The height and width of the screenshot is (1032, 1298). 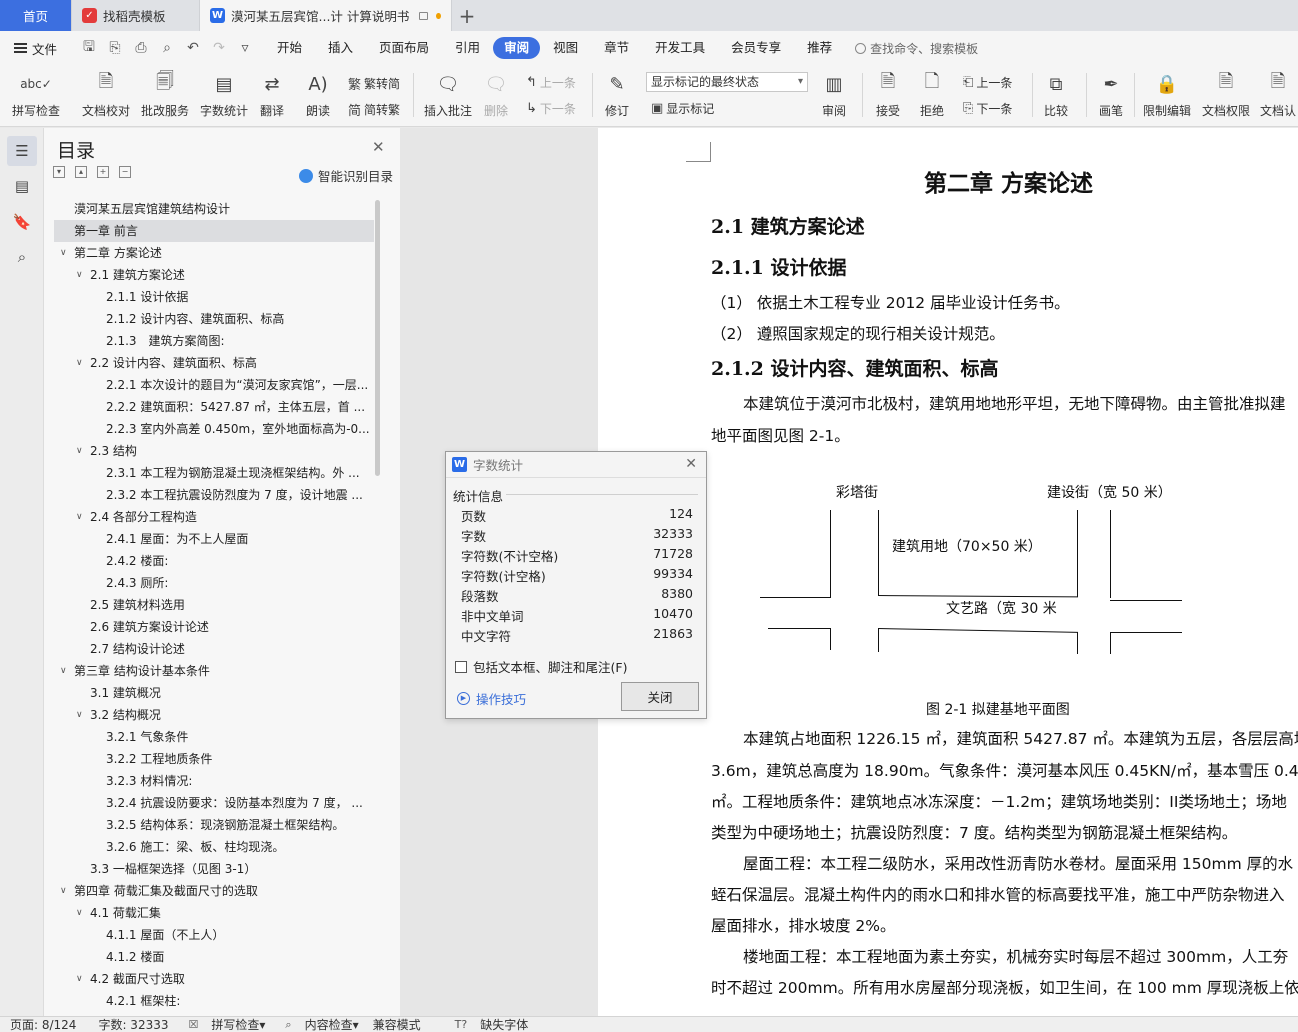 What do you see at coordinates (340, 48) in the screenshot?
I see `menu-insert: 插入` at bounding box center [340, 48].